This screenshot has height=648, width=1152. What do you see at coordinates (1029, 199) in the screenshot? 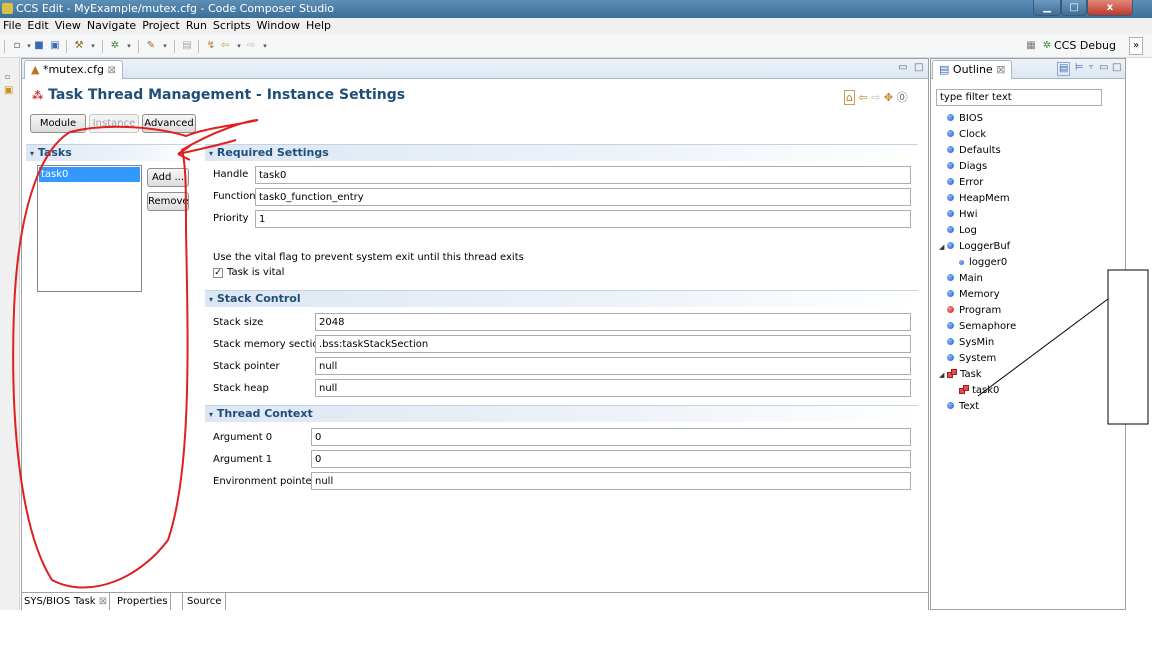
I see `tree-item-heapmem: HeapMem` at bounding box center [1029, 199].